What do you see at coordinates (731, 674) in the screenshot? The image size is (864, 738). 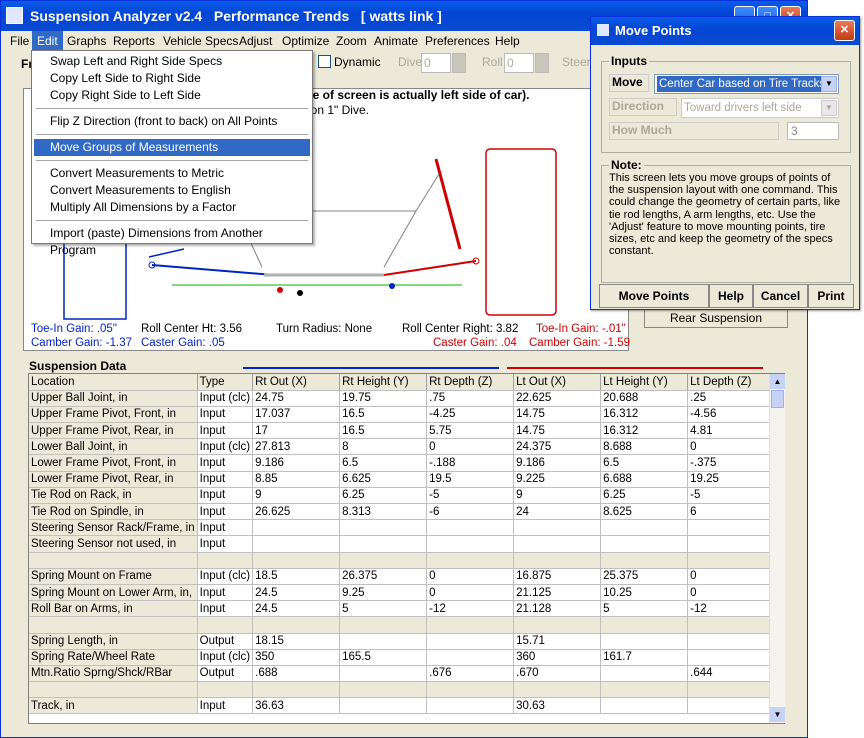 I see `data-cell: .644` at bounding box center [731, 674].